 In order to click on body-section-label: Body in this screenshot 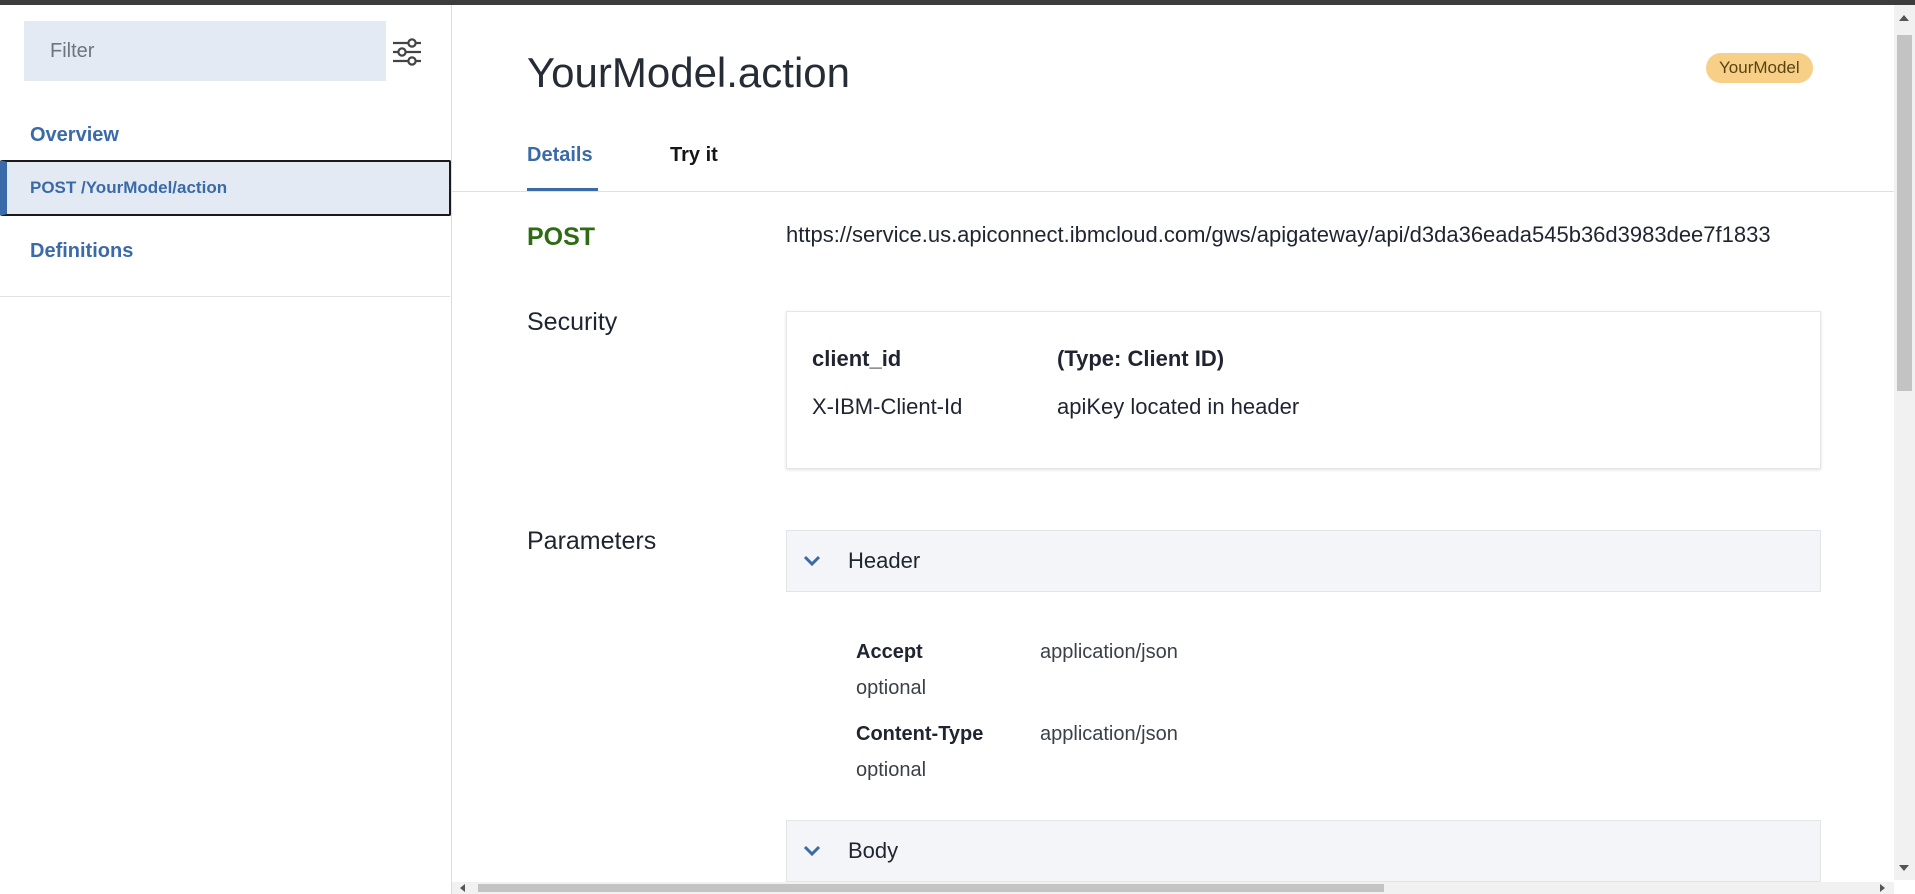, I will do `click(873, 850)`.